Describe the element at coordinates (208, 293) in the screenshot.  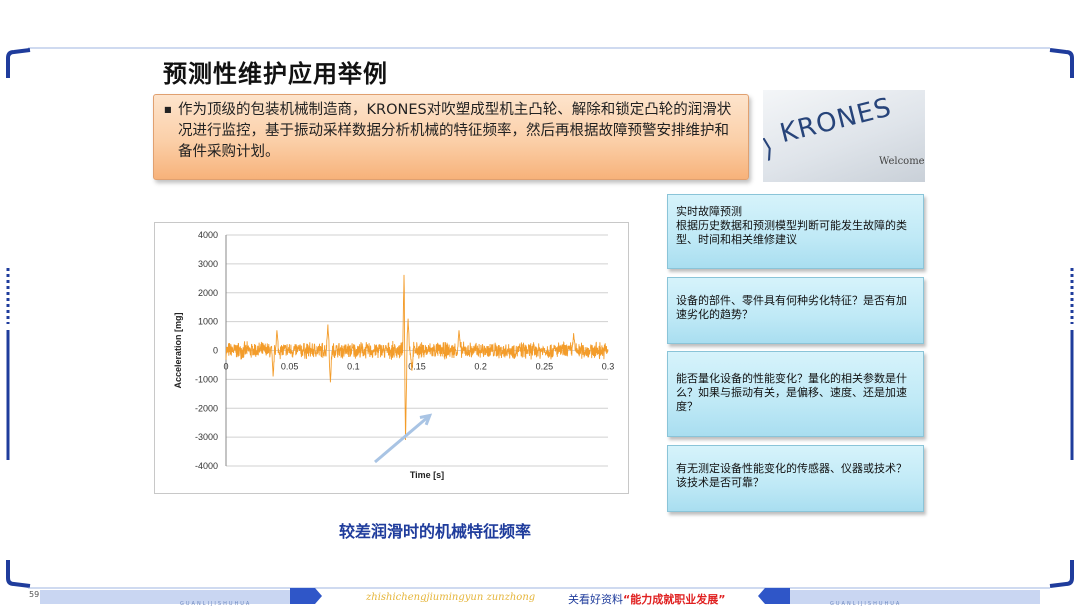
I see `y-tick-label: 2000` at that location.